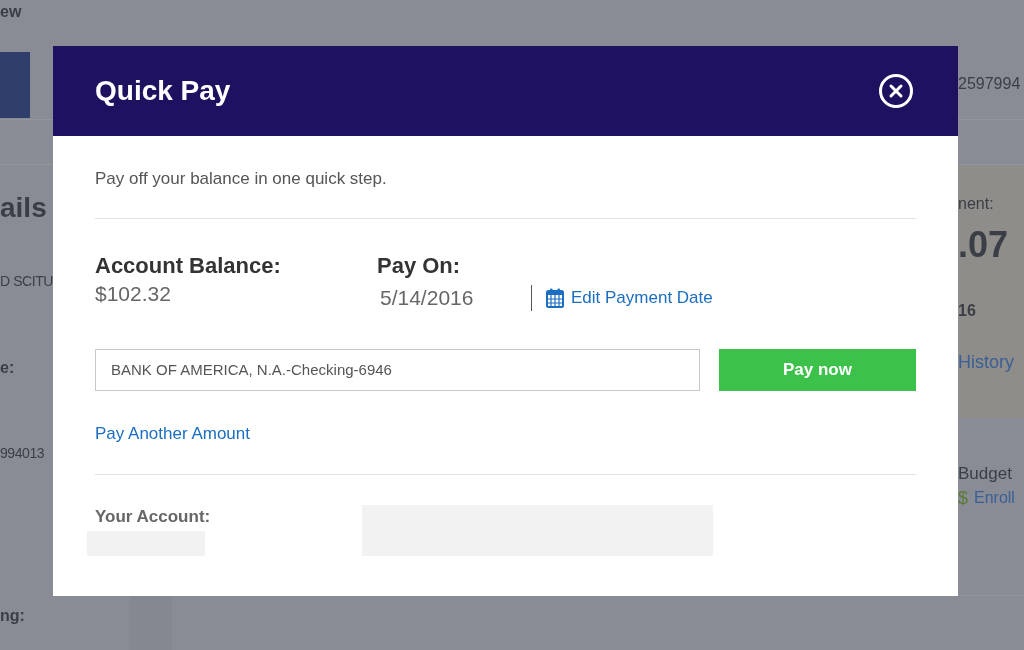 Image resolution: width=1024 pixels, height=650 pixels. What do you see at coordinates (22, 453) in the screenshot?
I see `field-value: 994013` at bounding box center [22, 453].